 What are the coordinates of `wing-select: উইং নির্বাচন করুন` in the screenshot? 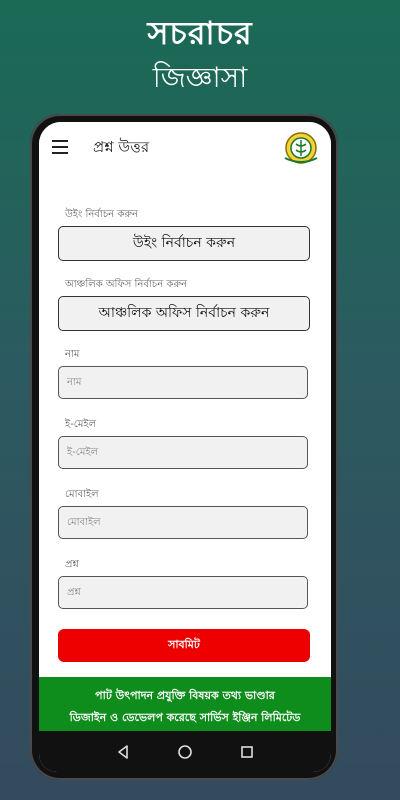 It's located at (184, 243).